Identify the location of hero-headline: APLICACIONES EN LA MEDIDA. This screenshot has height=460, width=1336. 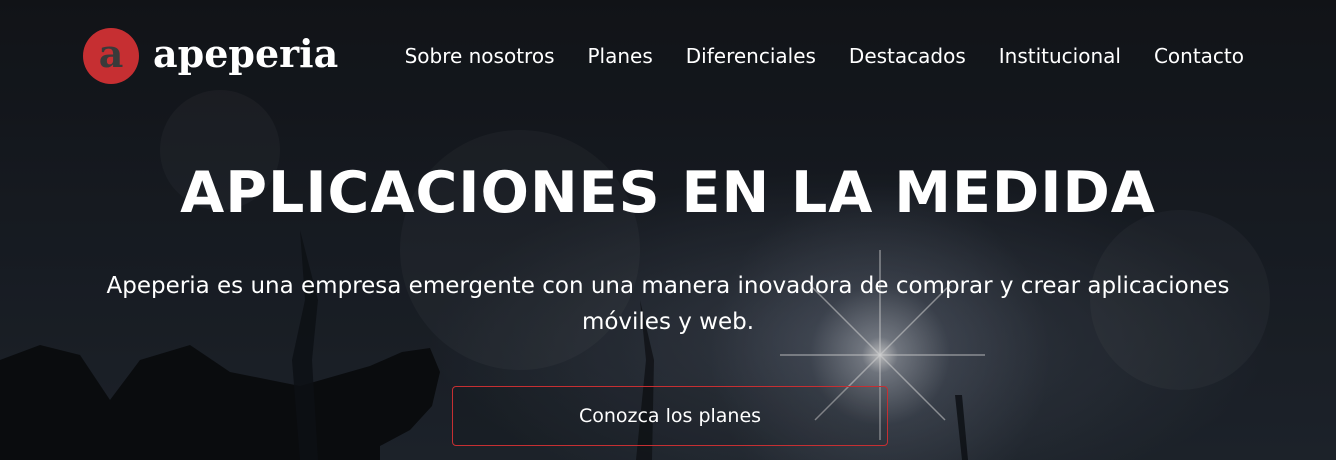
(668, 193).